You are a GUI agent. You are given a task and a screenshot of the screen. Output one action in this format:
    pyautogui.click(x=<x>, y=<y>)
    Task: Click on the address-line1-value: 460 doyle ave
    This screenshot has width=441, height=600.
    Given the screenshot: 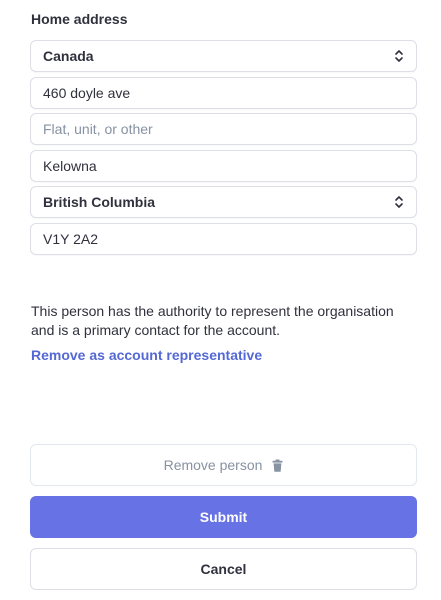 What is the action you would take?
    pyautogui.click(x=87, y=93)
    